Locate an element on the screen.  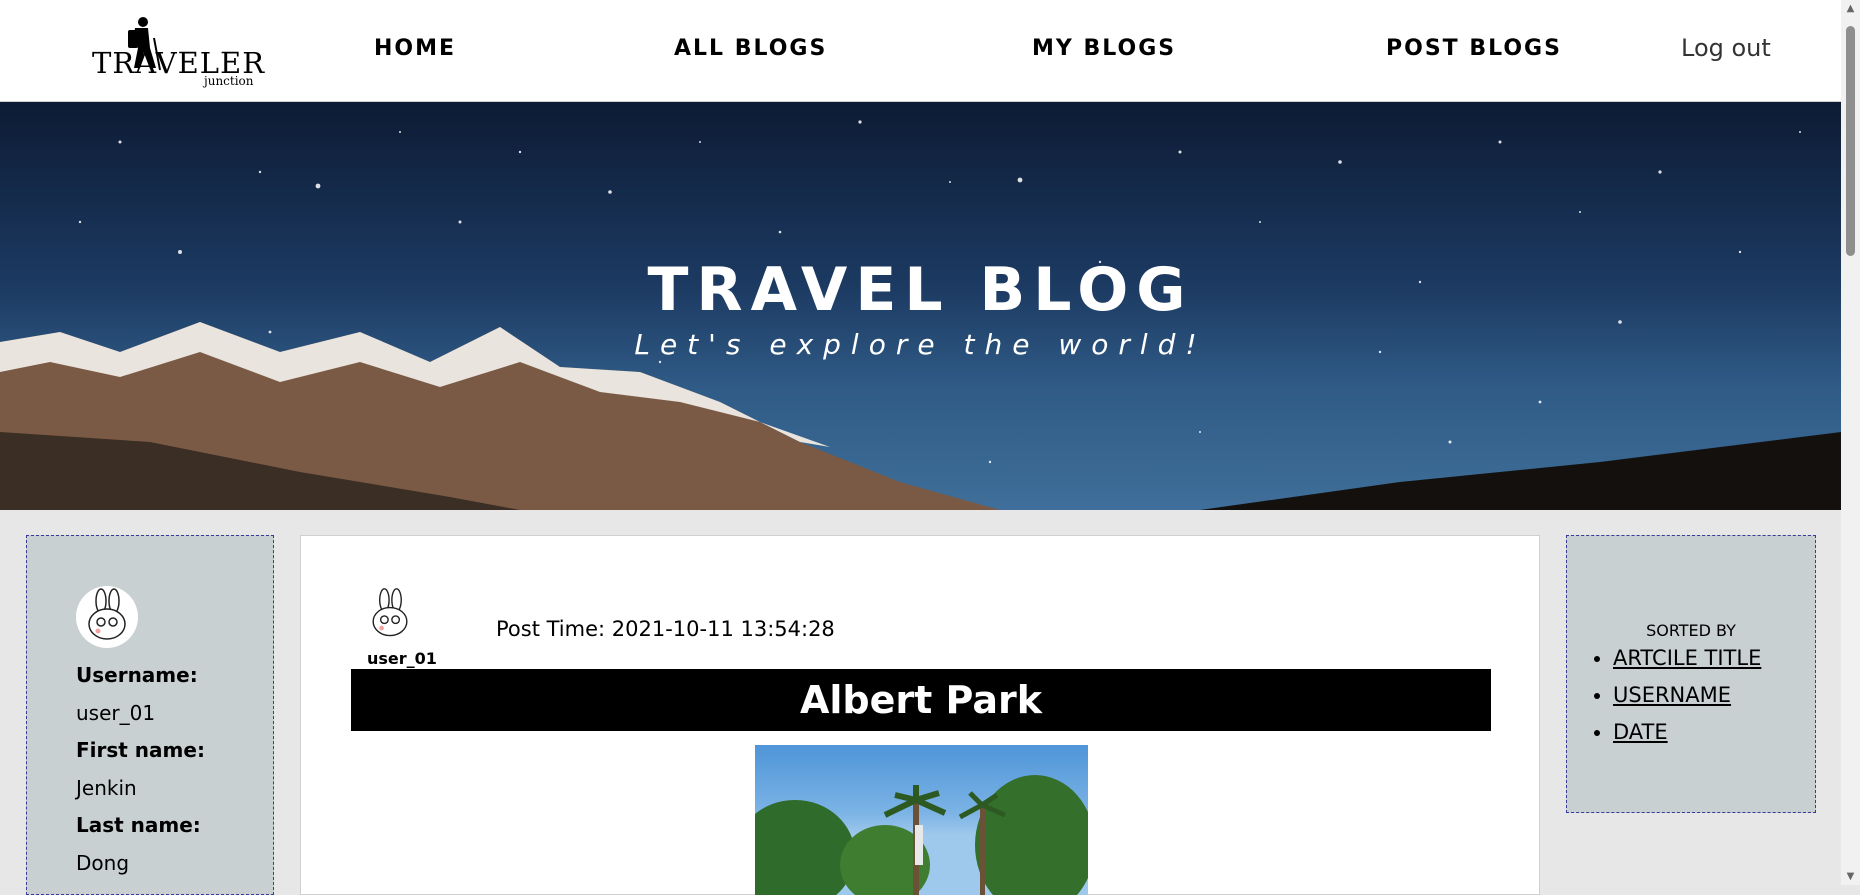
sort-options-list: ARTCILE TITLE USERNAME DATE is located at coordinates (1672, 701).